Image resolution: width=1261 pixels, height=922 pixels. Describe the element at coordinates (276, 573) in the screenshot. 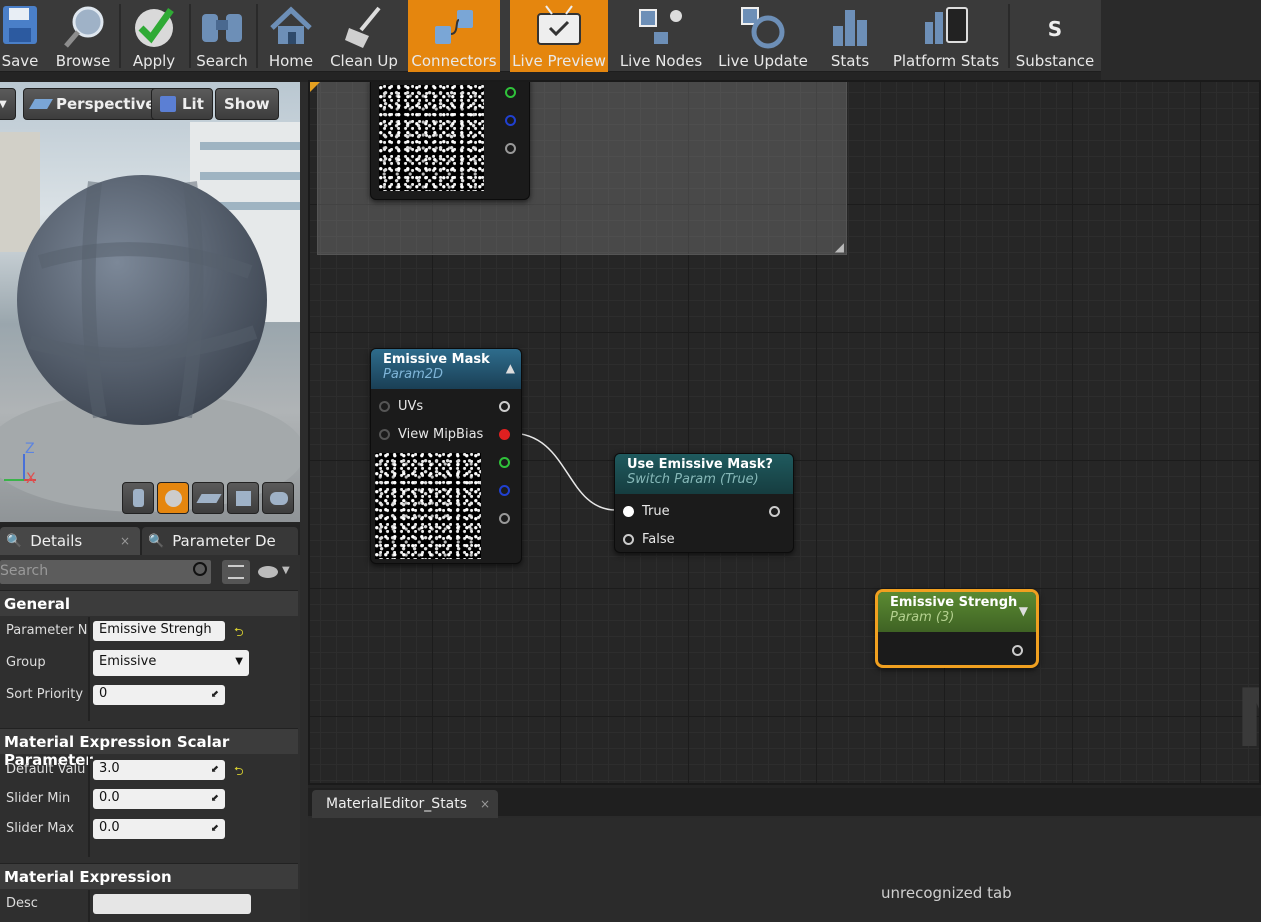

I see `visibility-dropdown: ▼` at that location.